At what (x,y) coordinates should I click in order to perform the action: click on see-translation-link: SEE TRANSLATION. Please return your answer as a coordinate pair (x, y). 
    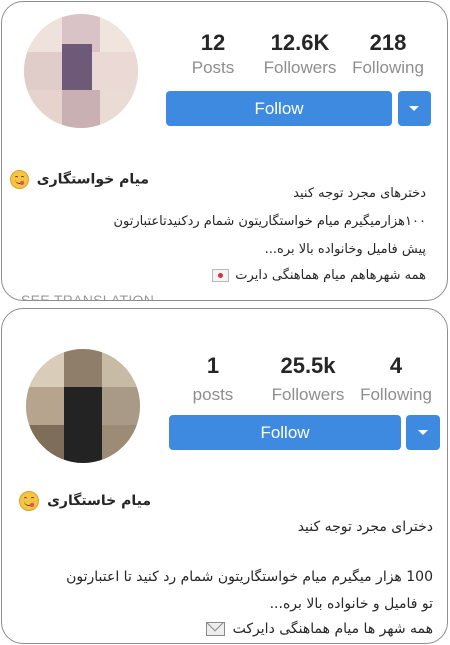
    Looking at the image, I should click on (87, 296).